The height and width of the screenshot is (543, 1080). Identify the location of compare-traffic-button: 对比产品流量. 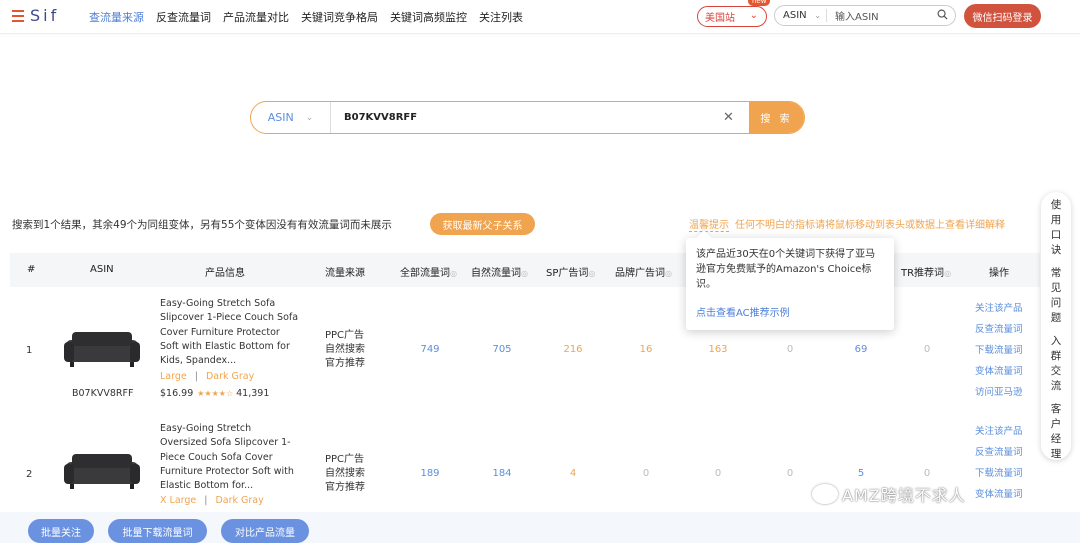
(265, 531).